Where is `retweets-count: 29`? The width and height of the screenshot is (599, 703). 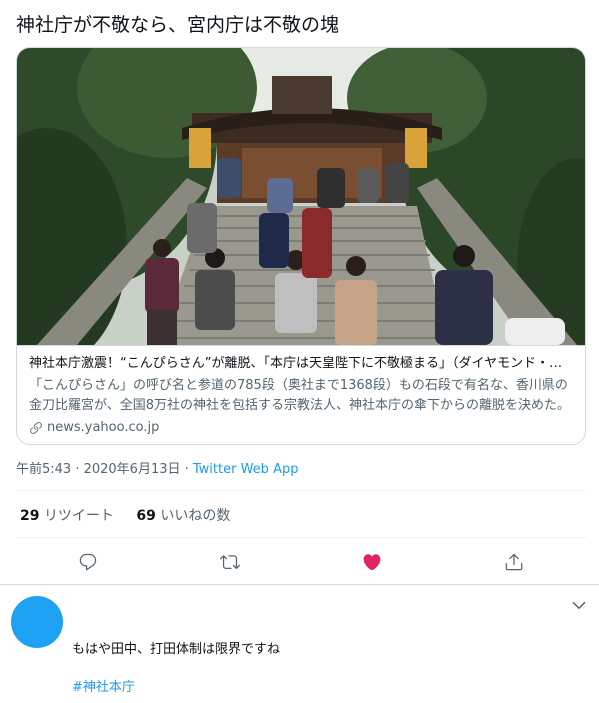 retweets-count: 29 is located at coordinates (30, 516).